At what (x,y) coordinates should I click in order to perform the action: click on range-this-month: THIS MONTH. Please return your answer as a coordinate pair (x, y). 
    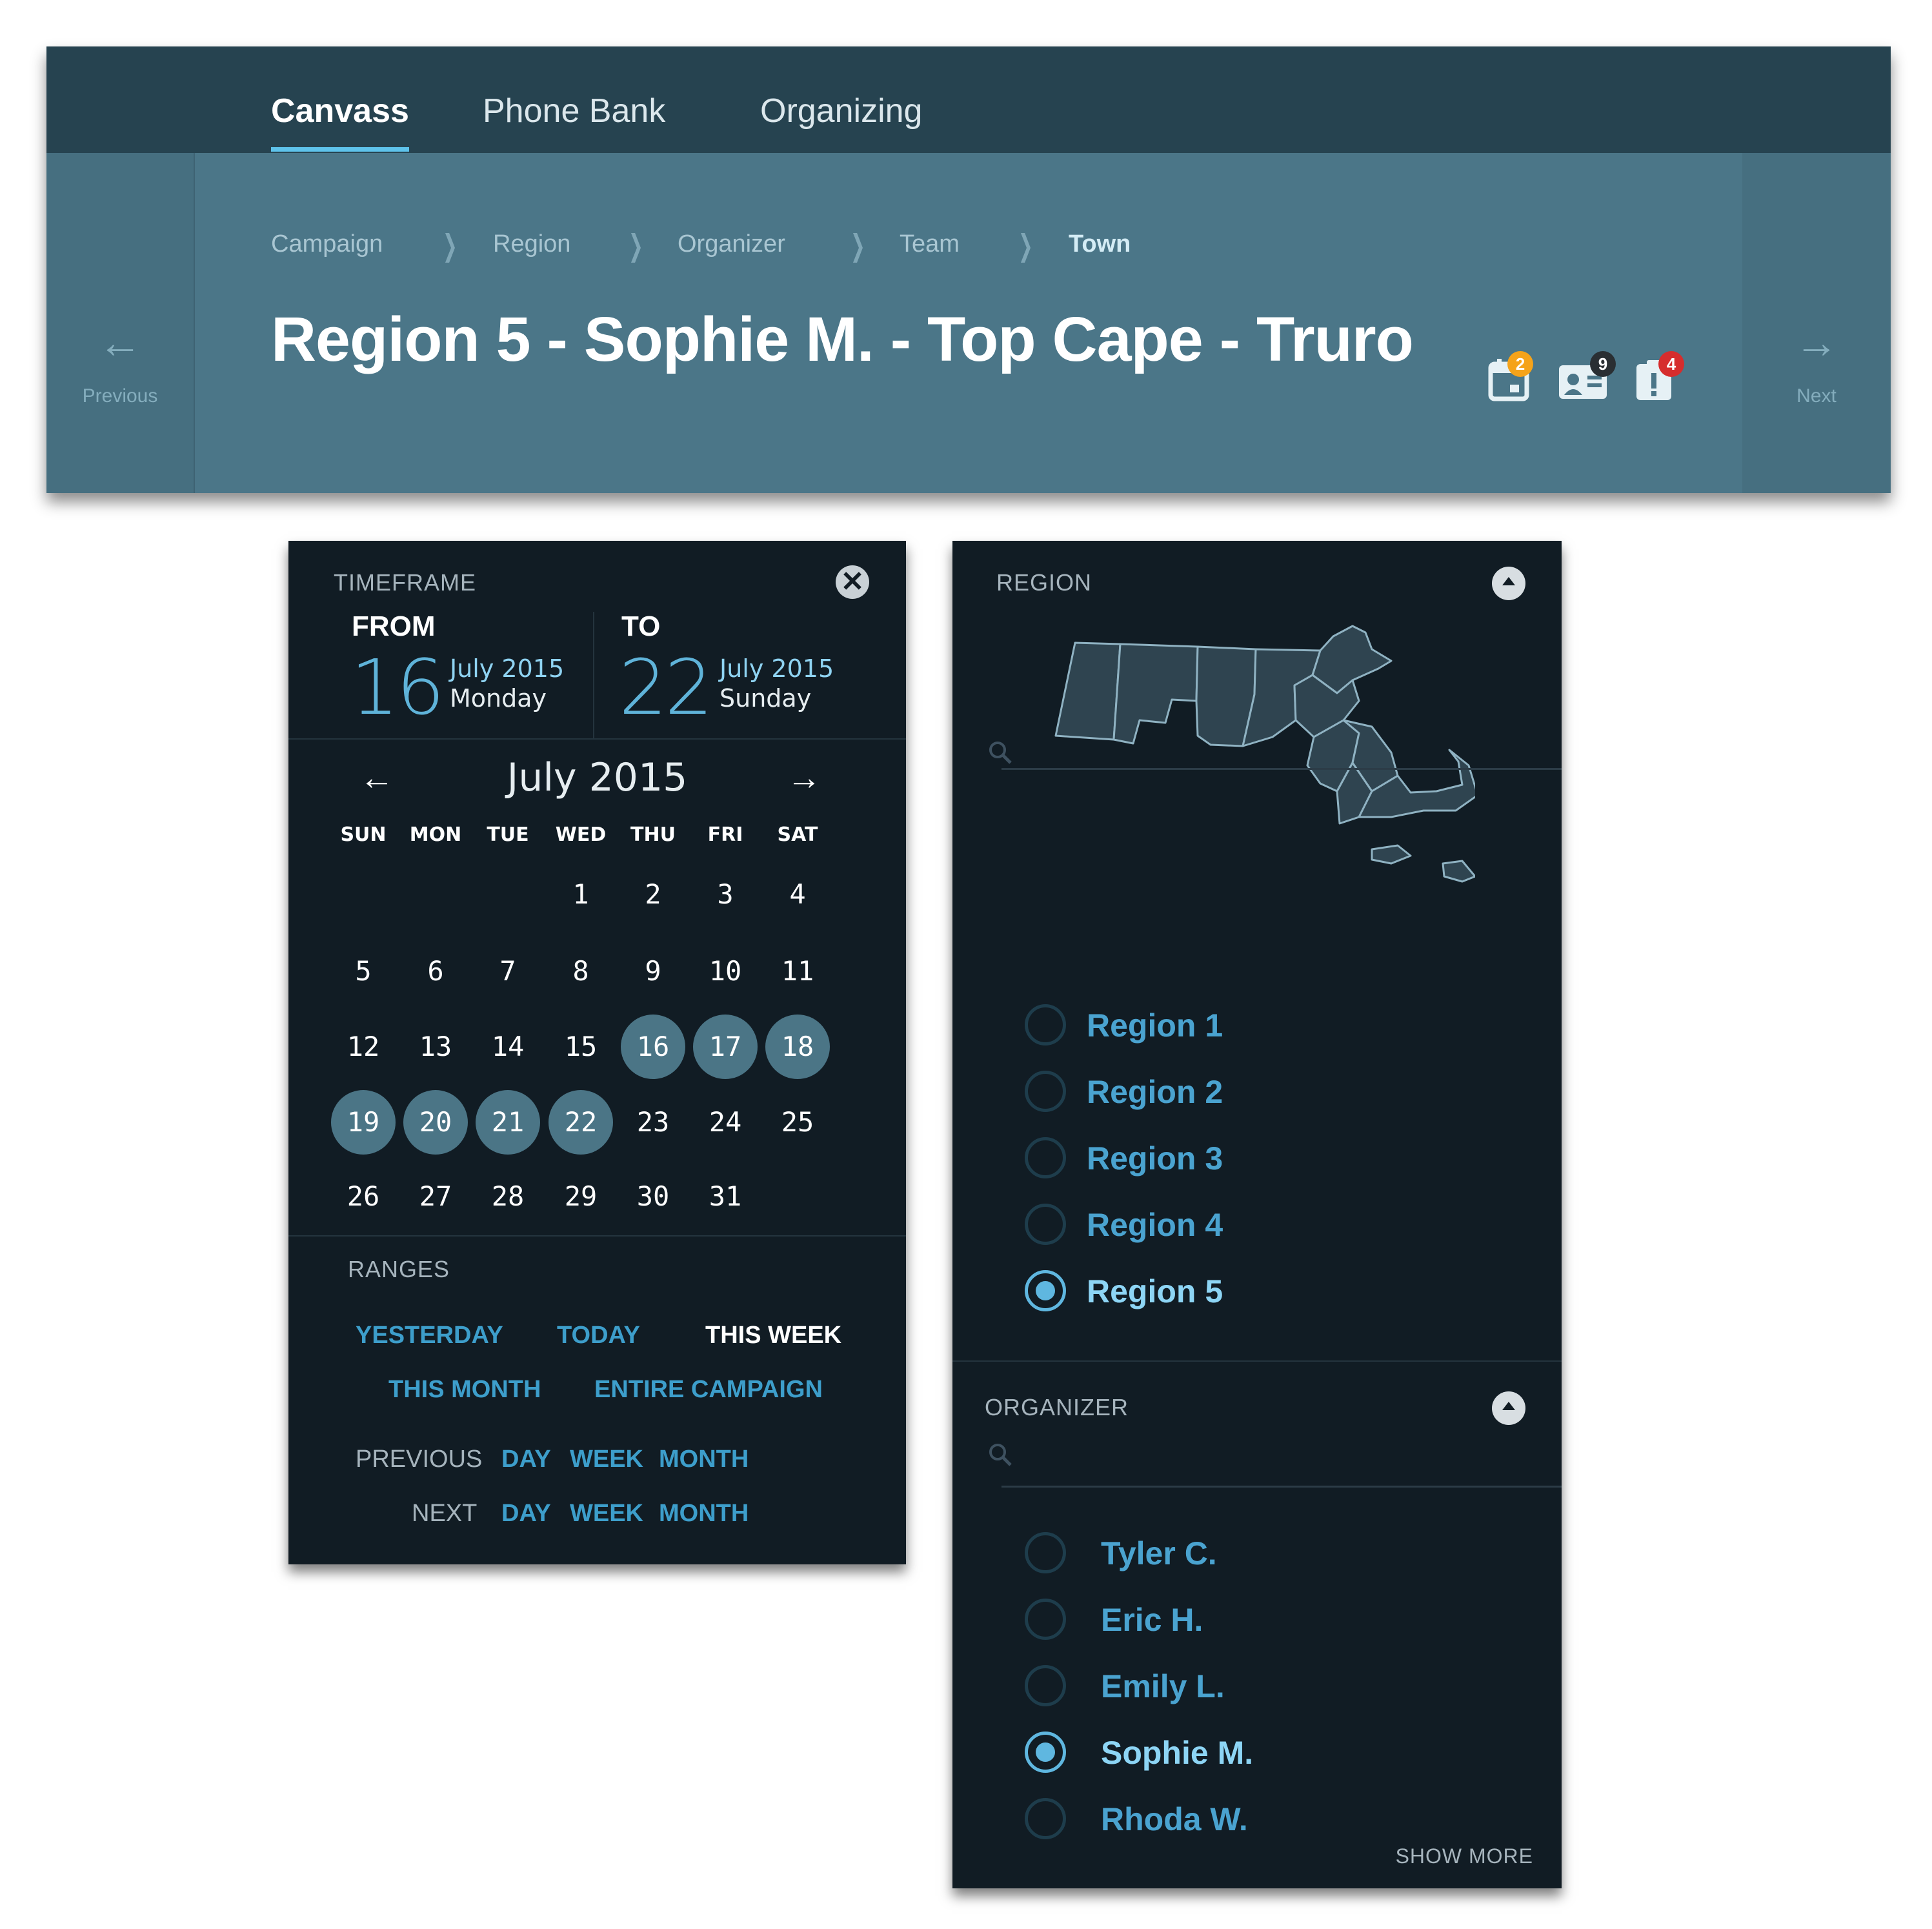
    Looking at the image, I should click on (464, 1390).